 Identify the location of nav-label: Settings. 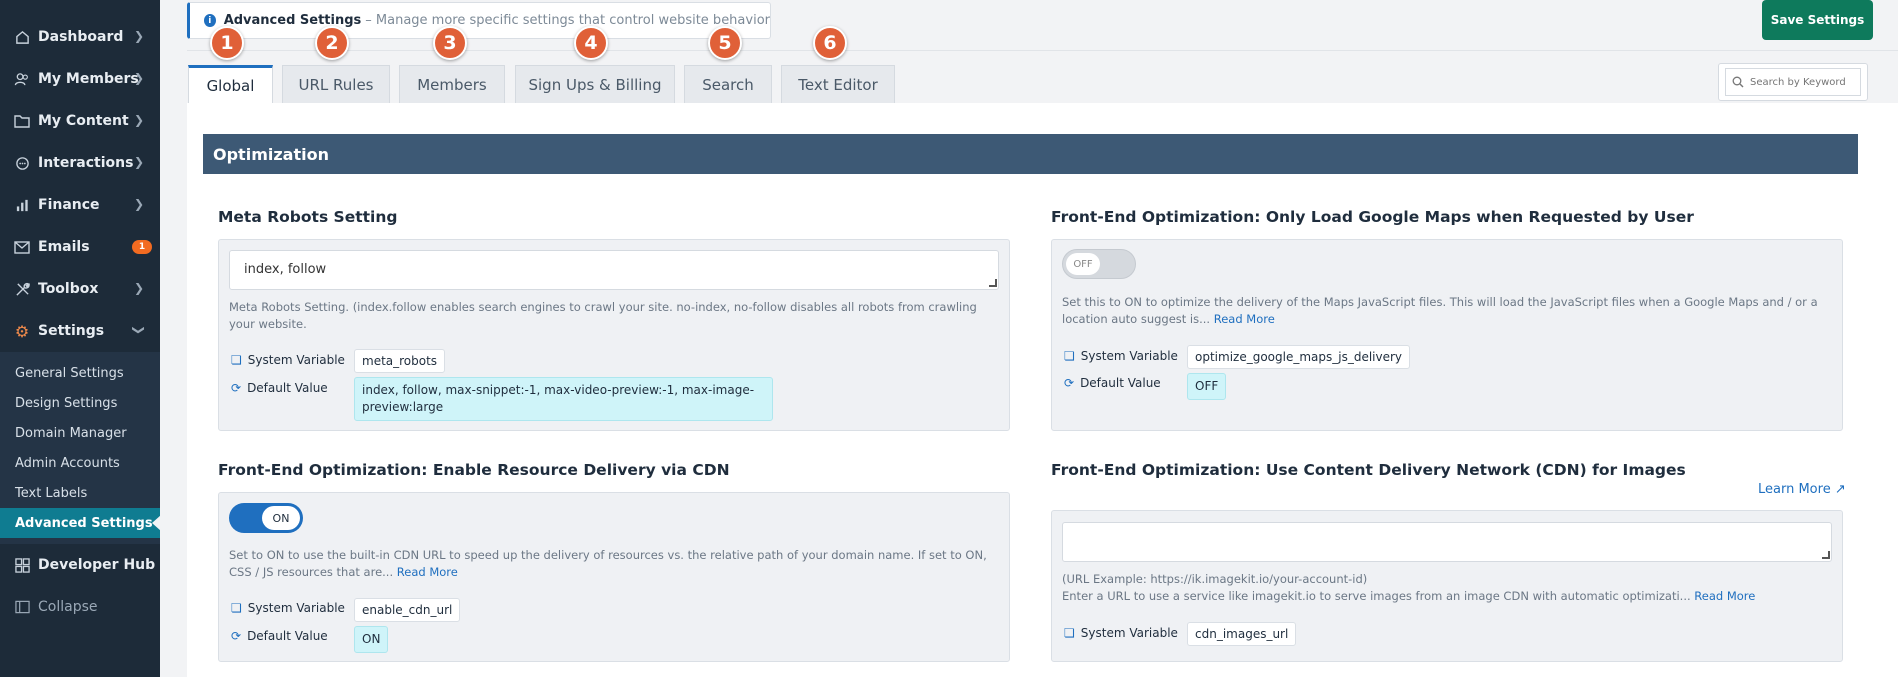
(71, 331).